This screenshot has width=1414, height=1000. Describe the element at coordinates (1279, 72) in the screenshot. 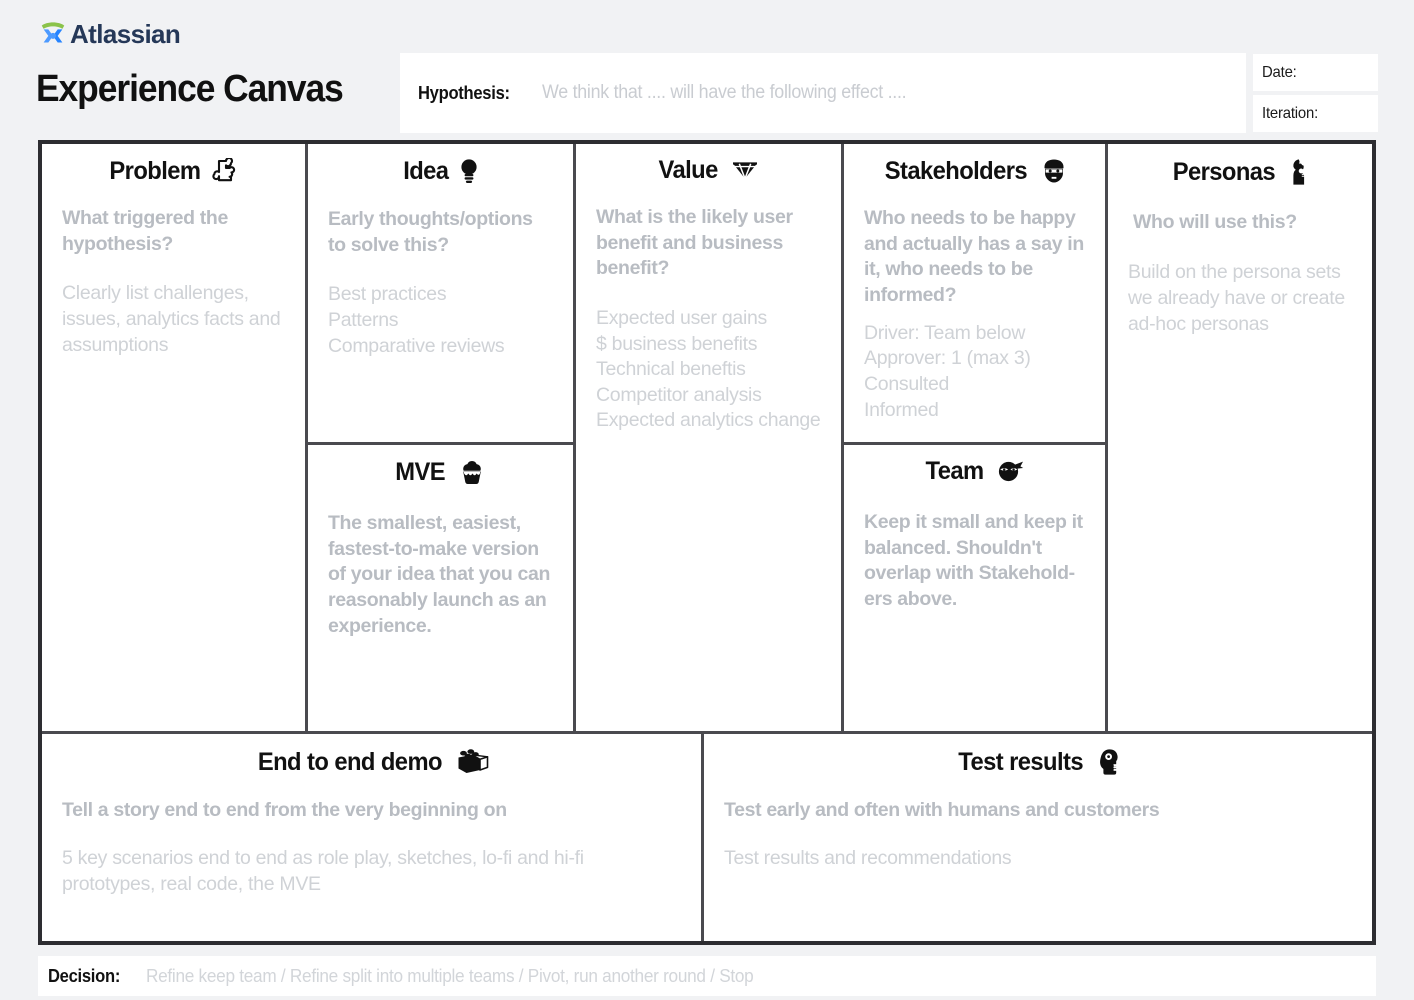

I see `date-label: Date:` at that location.